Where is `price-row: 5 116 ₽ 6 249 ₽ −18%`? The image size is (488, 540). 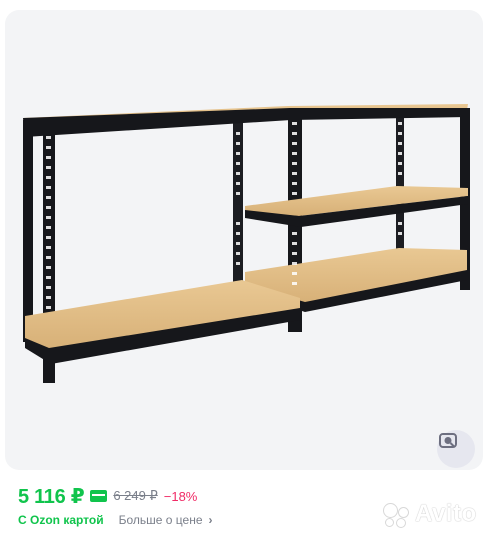 price-row: 5 116 ₽ 6 249 ₽ −18% is located at coordinates (107, 496).